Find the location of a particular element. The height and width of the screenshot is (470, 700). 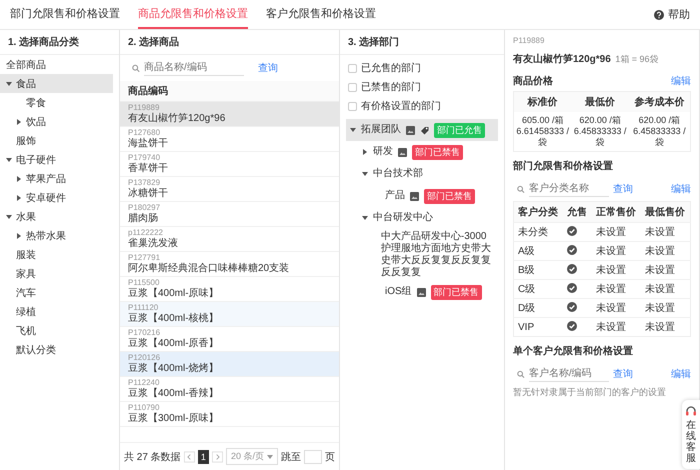

category-item: 汽车 is located at coordinates (56, 292).